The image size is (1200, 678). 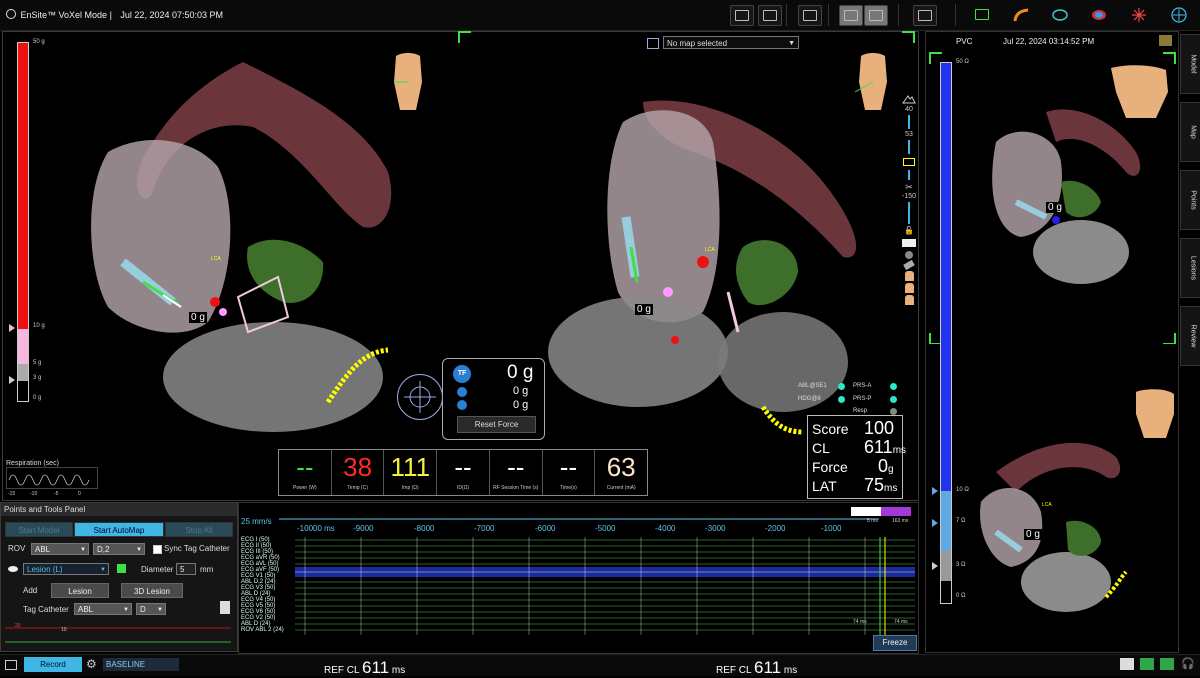 I want to click on print-button, so click(x=770, y=15).